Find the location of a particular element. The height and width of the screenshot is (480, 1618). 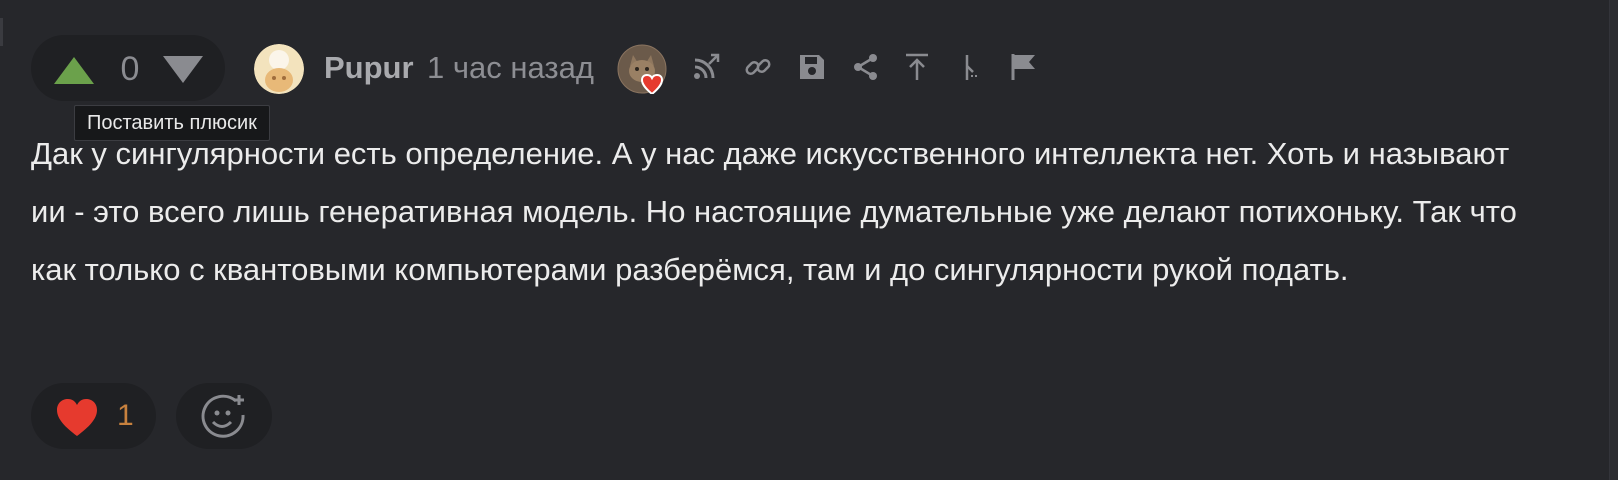

heart-icon is located at coordinates (77, 417).